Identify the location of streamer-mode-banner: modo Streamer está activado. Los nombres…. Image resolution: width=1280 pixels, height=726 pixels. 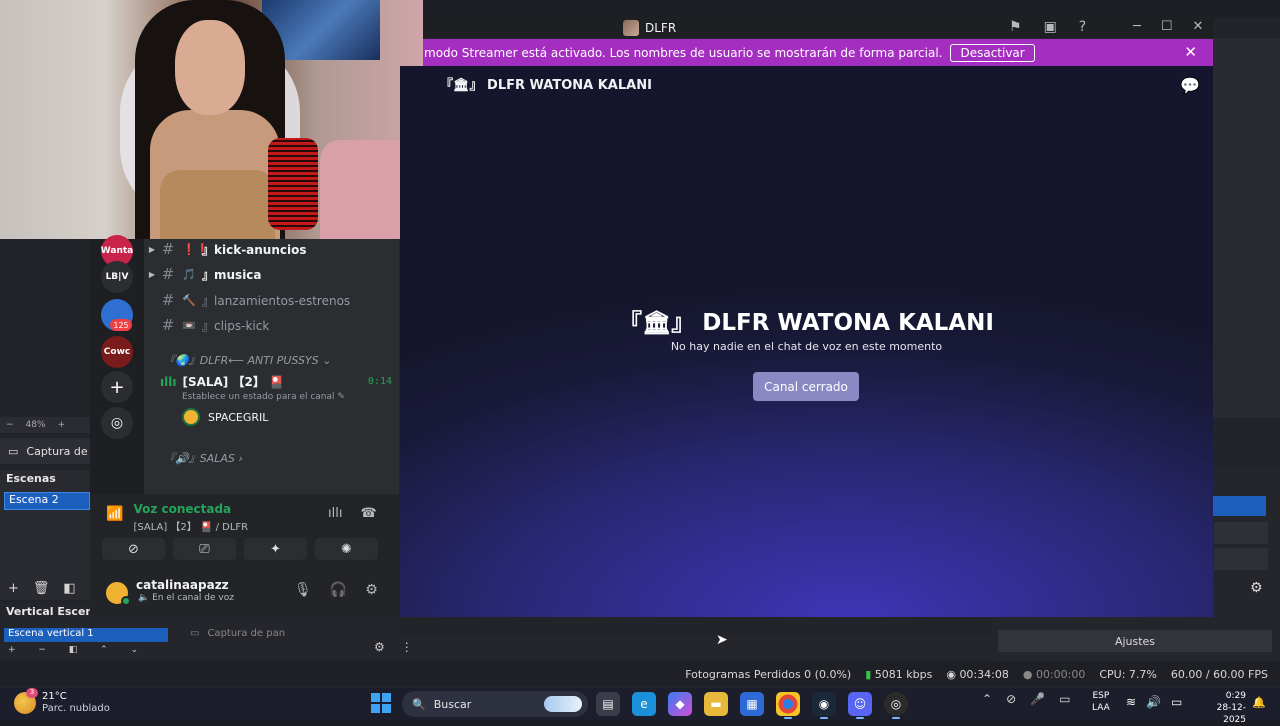
(818, 52).